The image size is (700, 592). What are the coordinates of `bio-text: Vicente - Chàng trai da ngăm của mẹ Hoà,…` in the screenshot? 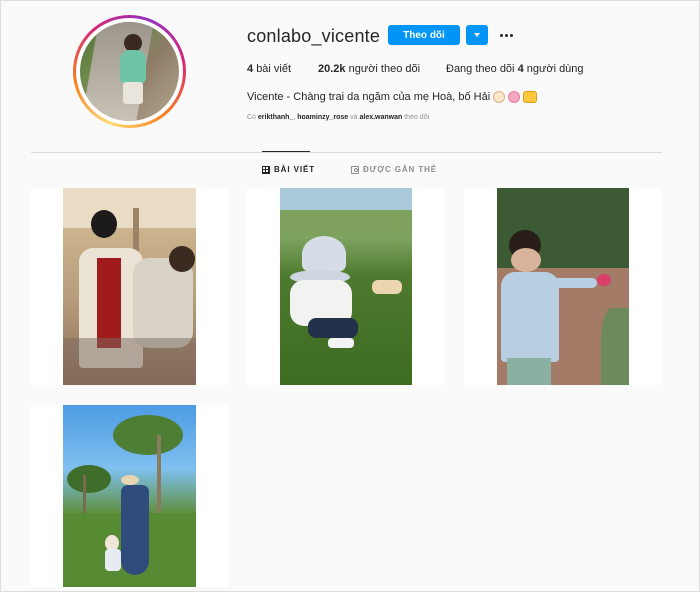 It's located at (369, 97).